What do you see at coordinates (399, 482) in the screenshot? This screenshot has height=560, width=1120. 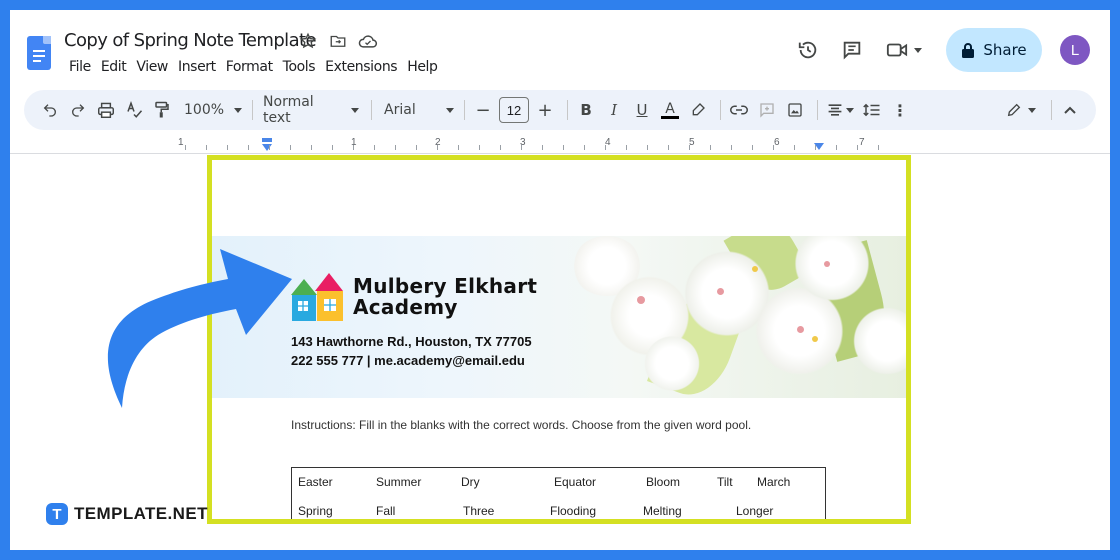 I see `word-pool-cell: Summer` at bounding box center [399, 482].